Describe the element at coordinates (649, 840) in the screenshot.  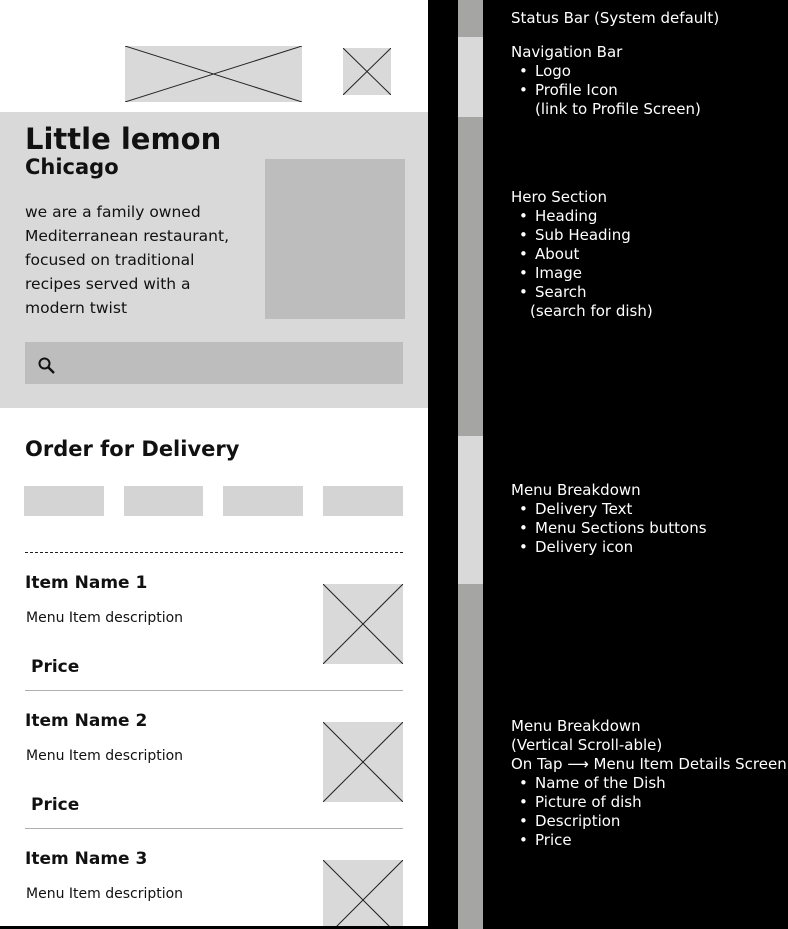
I see `annotation-item: Price` at that location.